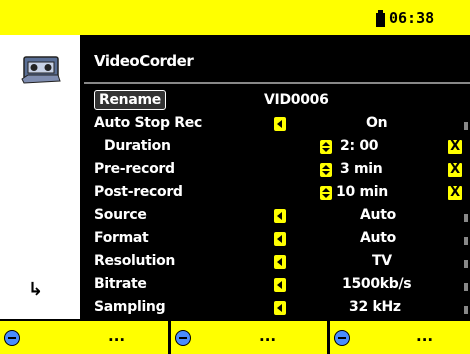  What do you see at coordinates (138, 192) in the screenshot?
I see `setting-label: Post-record` at bounding box center [138, 192].